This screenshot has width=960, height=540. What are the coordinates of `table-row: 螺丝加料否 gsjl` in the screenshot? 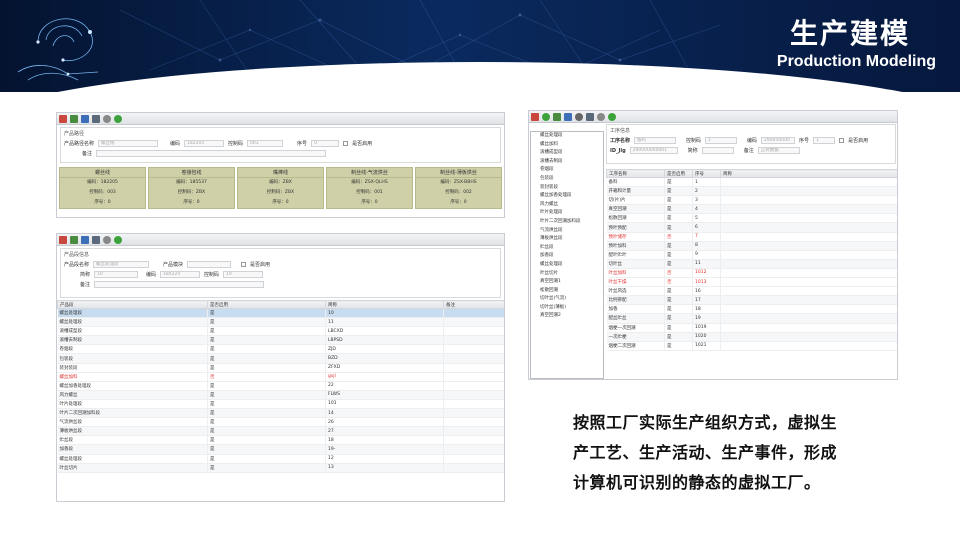 It's located at (280, 377).